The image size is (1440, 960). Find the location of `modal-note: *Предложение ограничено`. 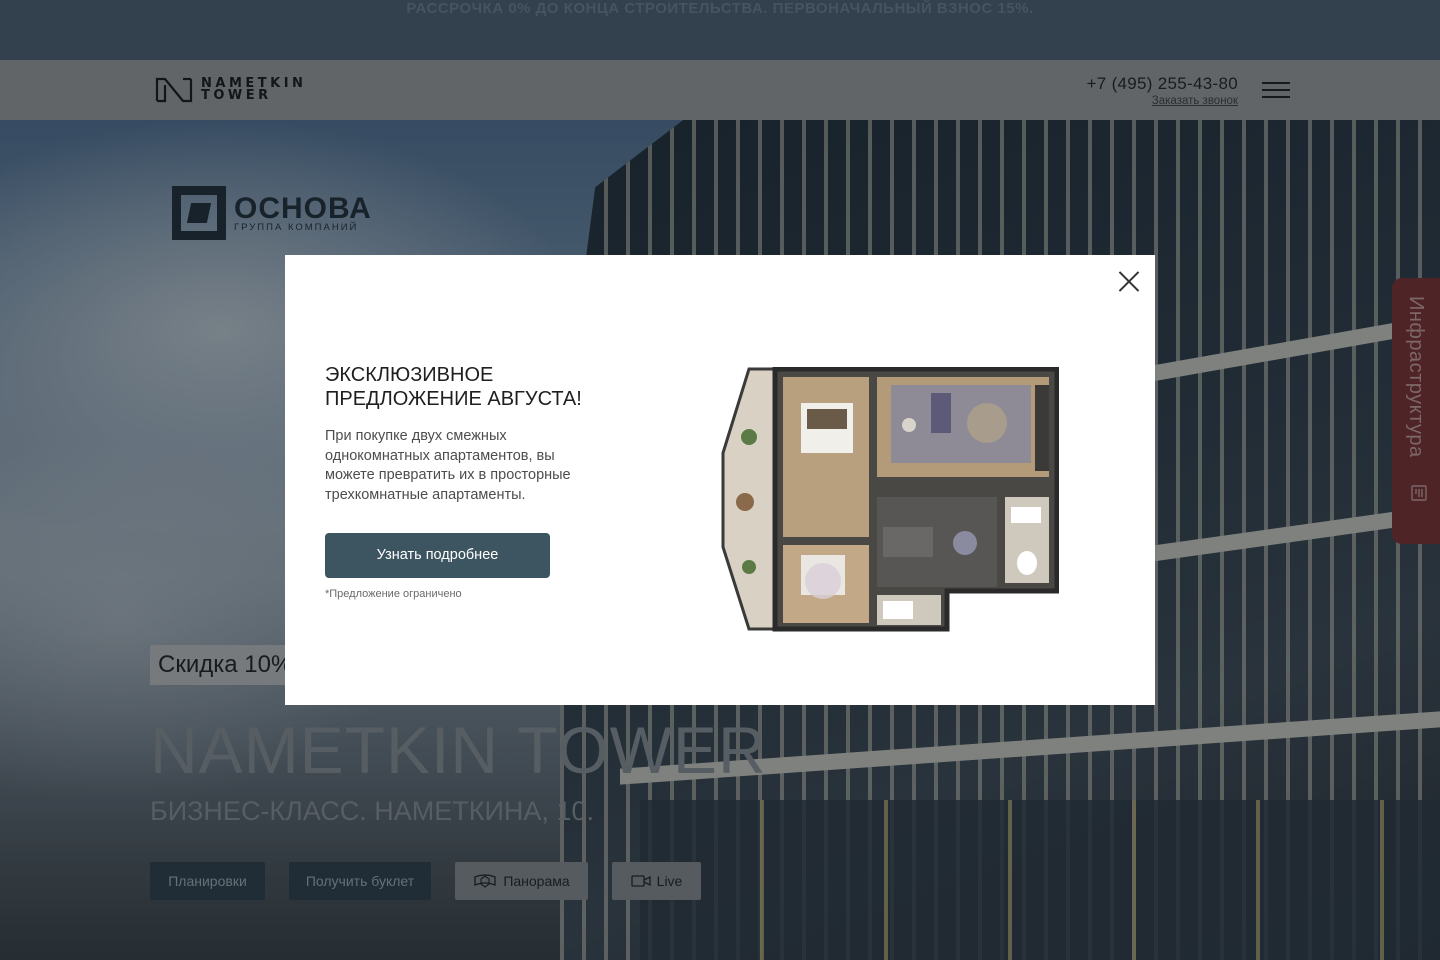

modal-note: *Предложение ограничено is located at coordinates (393, 594).